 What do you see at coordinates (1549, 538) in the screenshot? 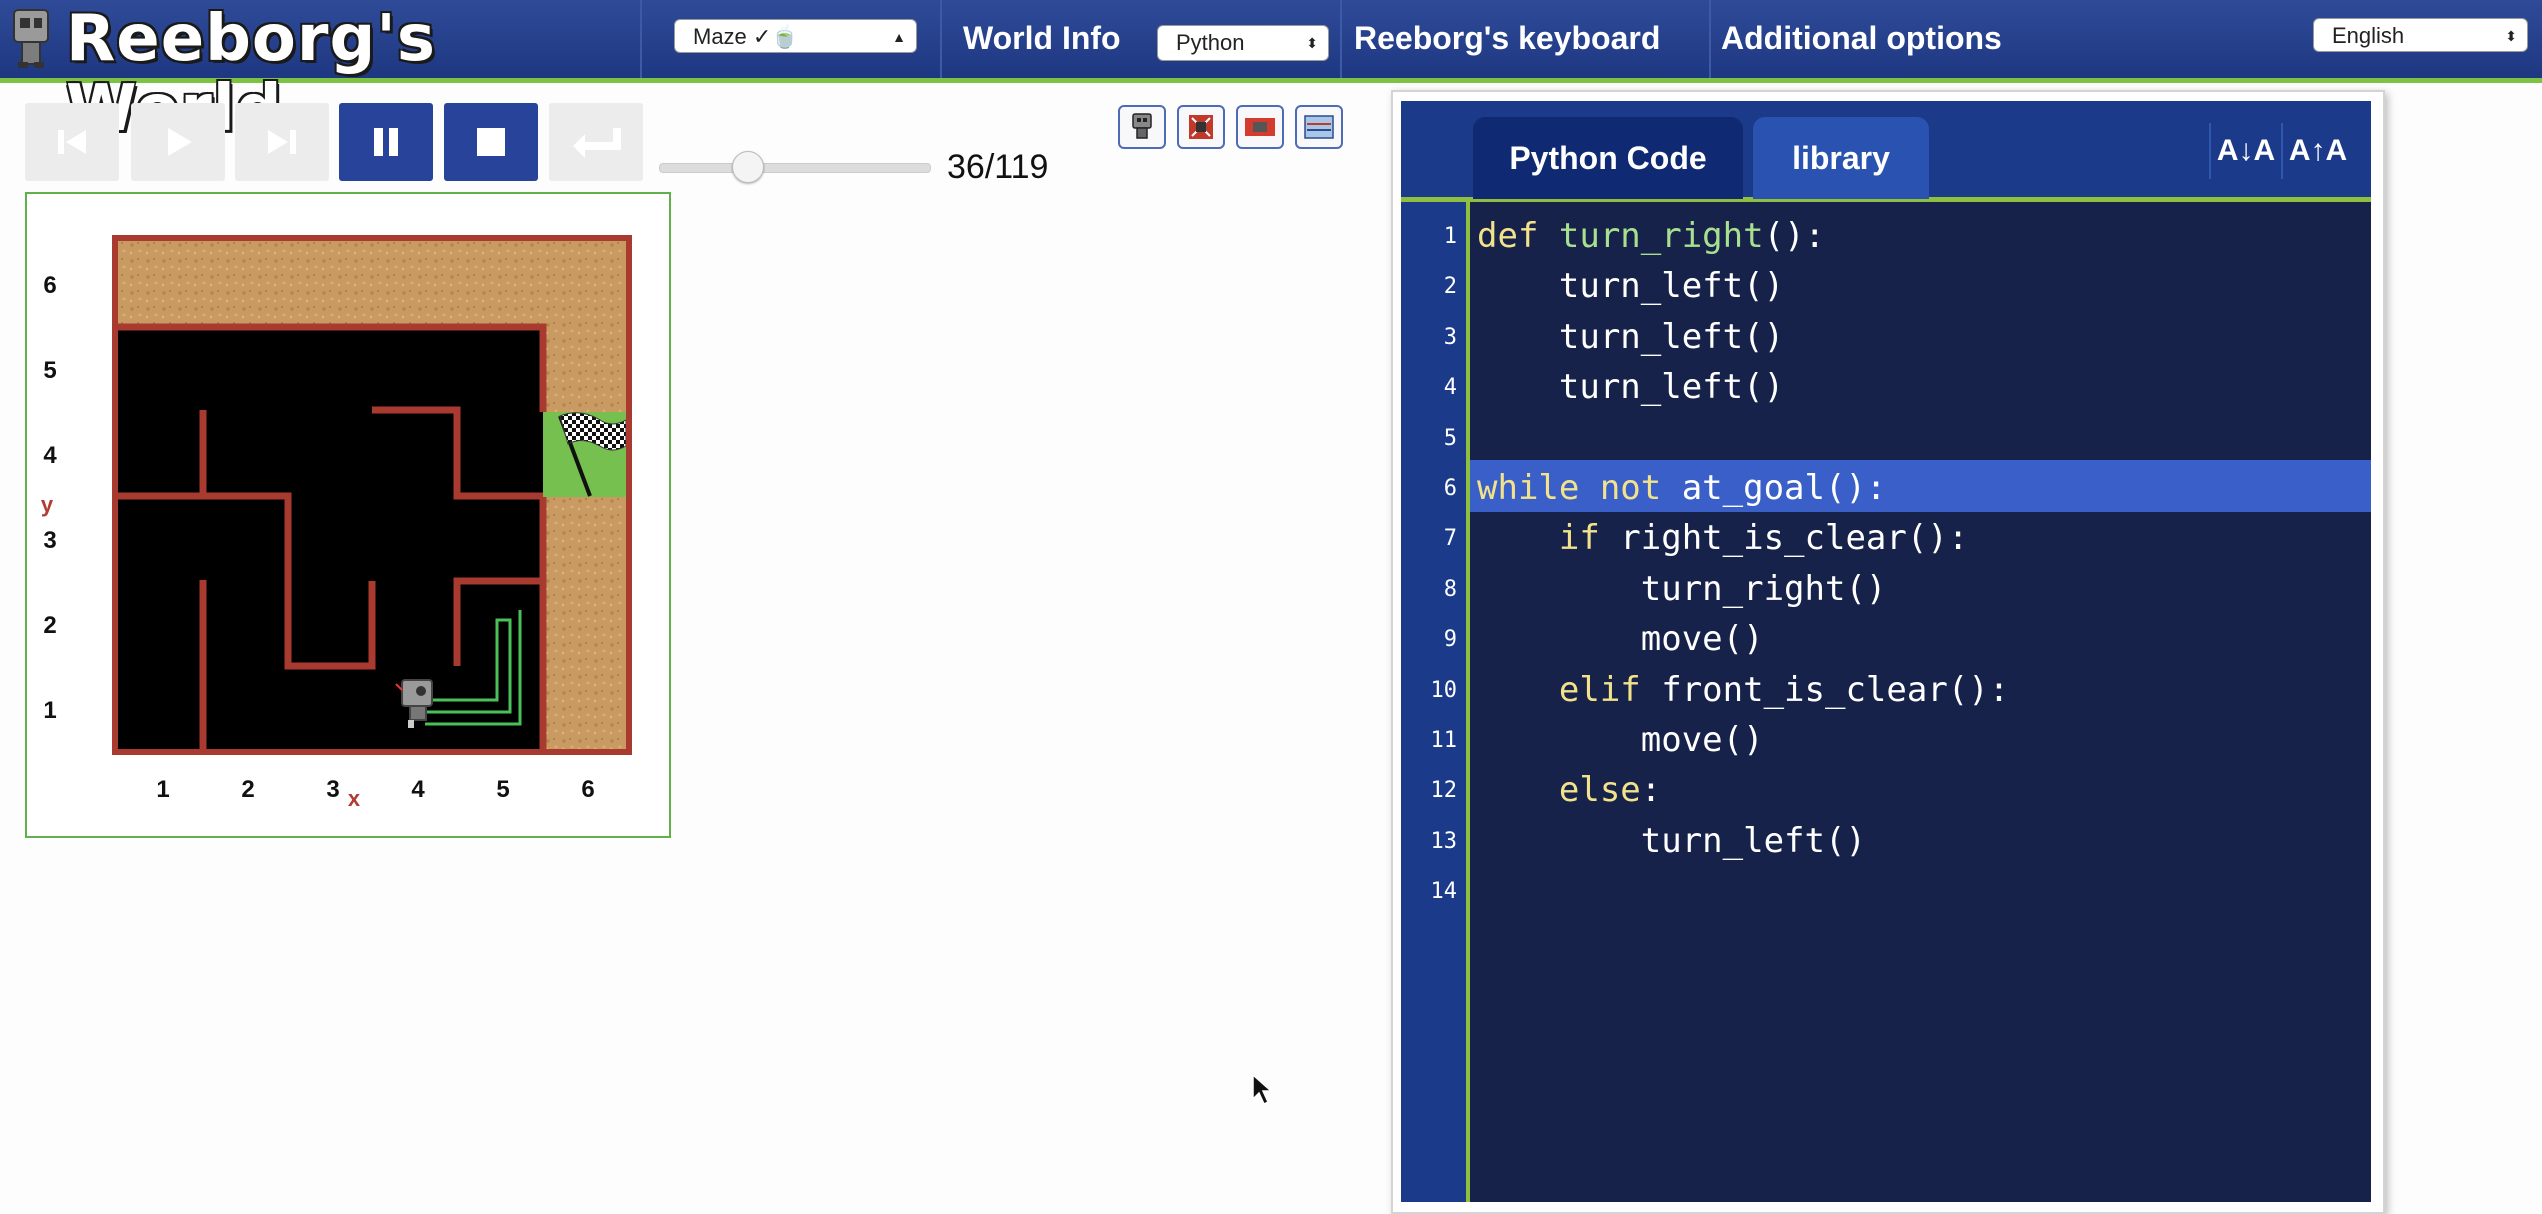
I see `code-token: if` at bounding box center [1549, 538].